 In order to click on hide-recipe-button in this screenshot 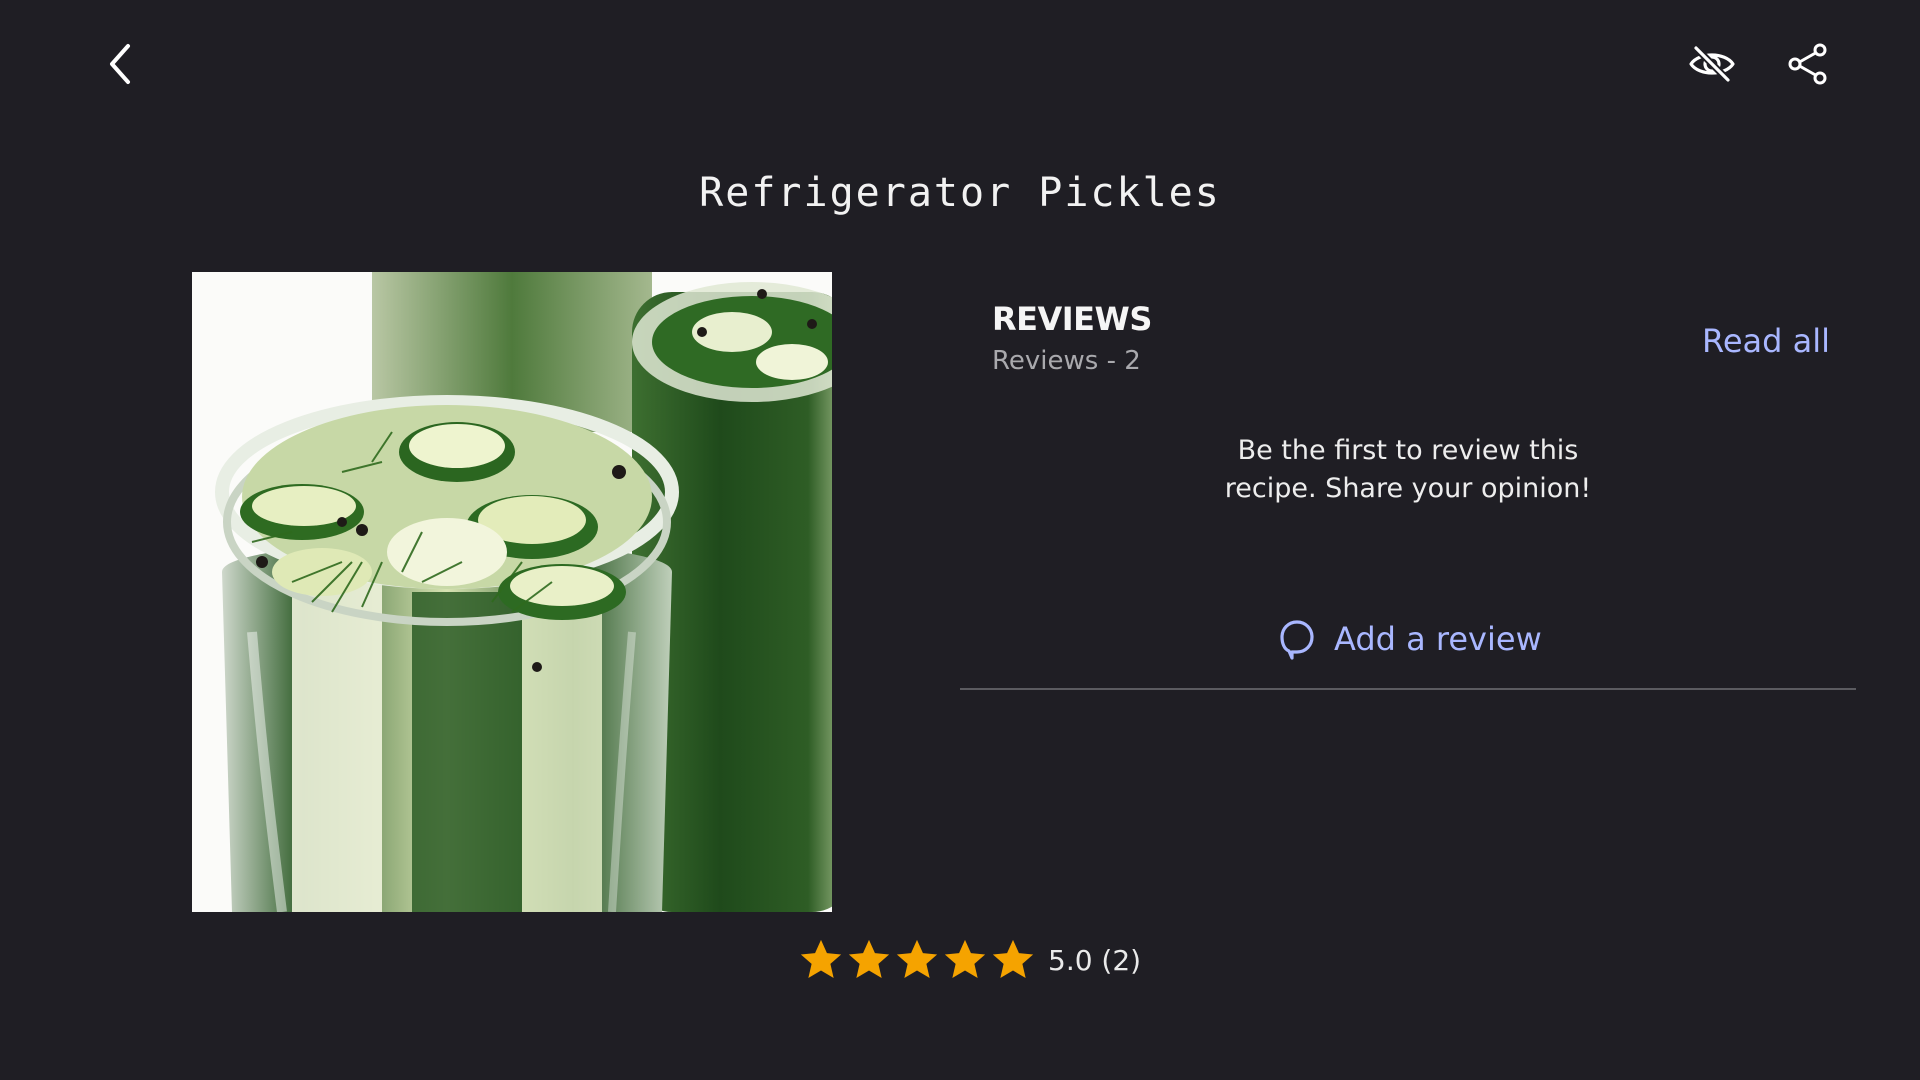, I will do `click(1712, 64)`.